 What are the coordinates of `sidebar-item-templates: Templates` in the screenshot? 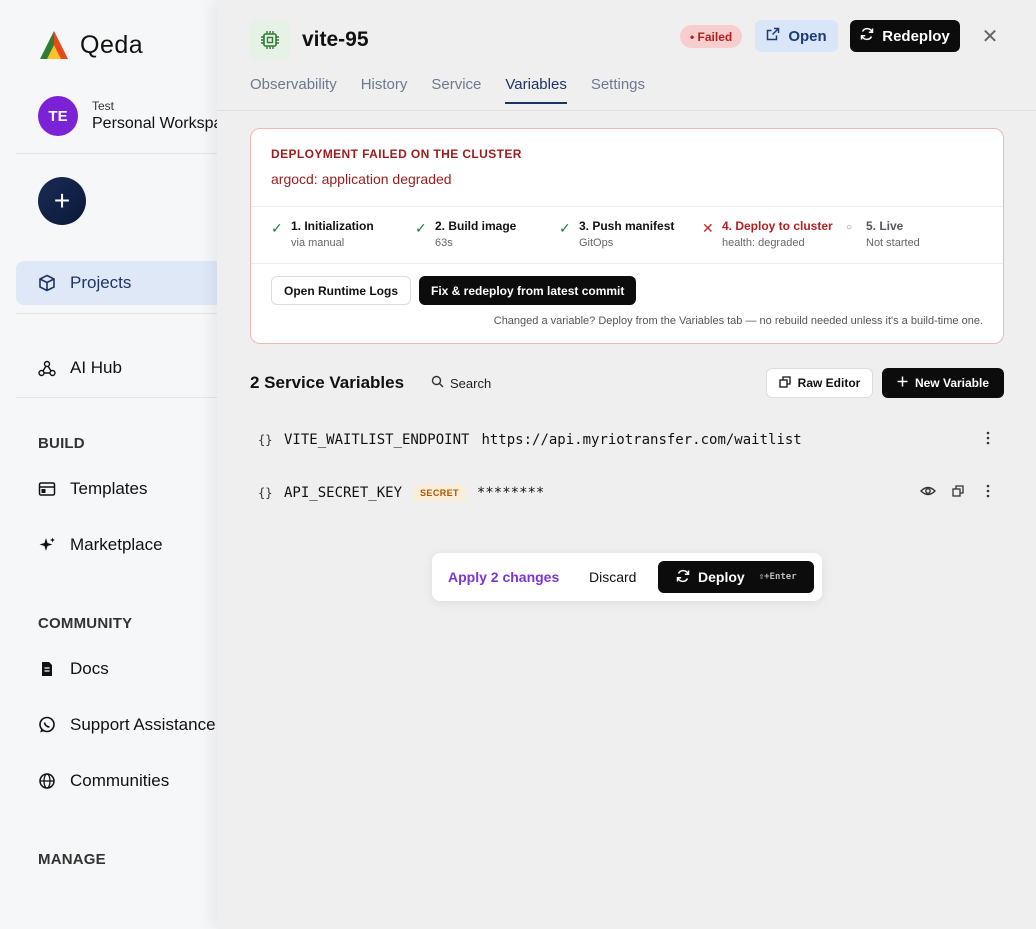 It's located at (116, 489).